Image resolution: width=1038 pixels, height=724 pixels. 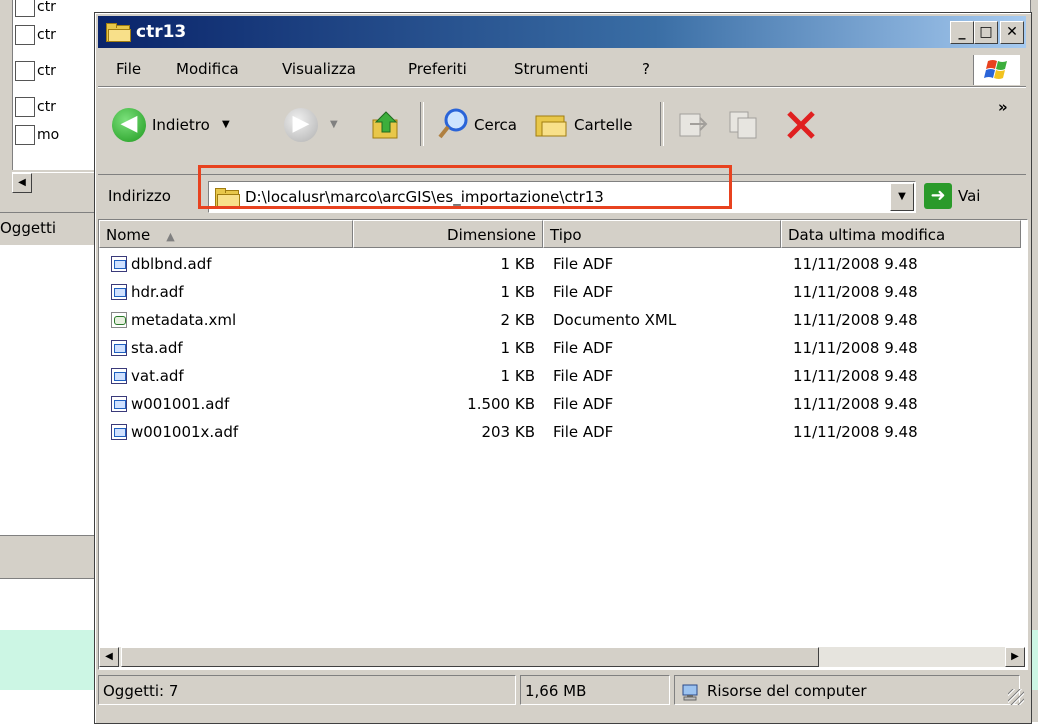 I want to click on mxd-file-icon, so click(x=25, y=135).